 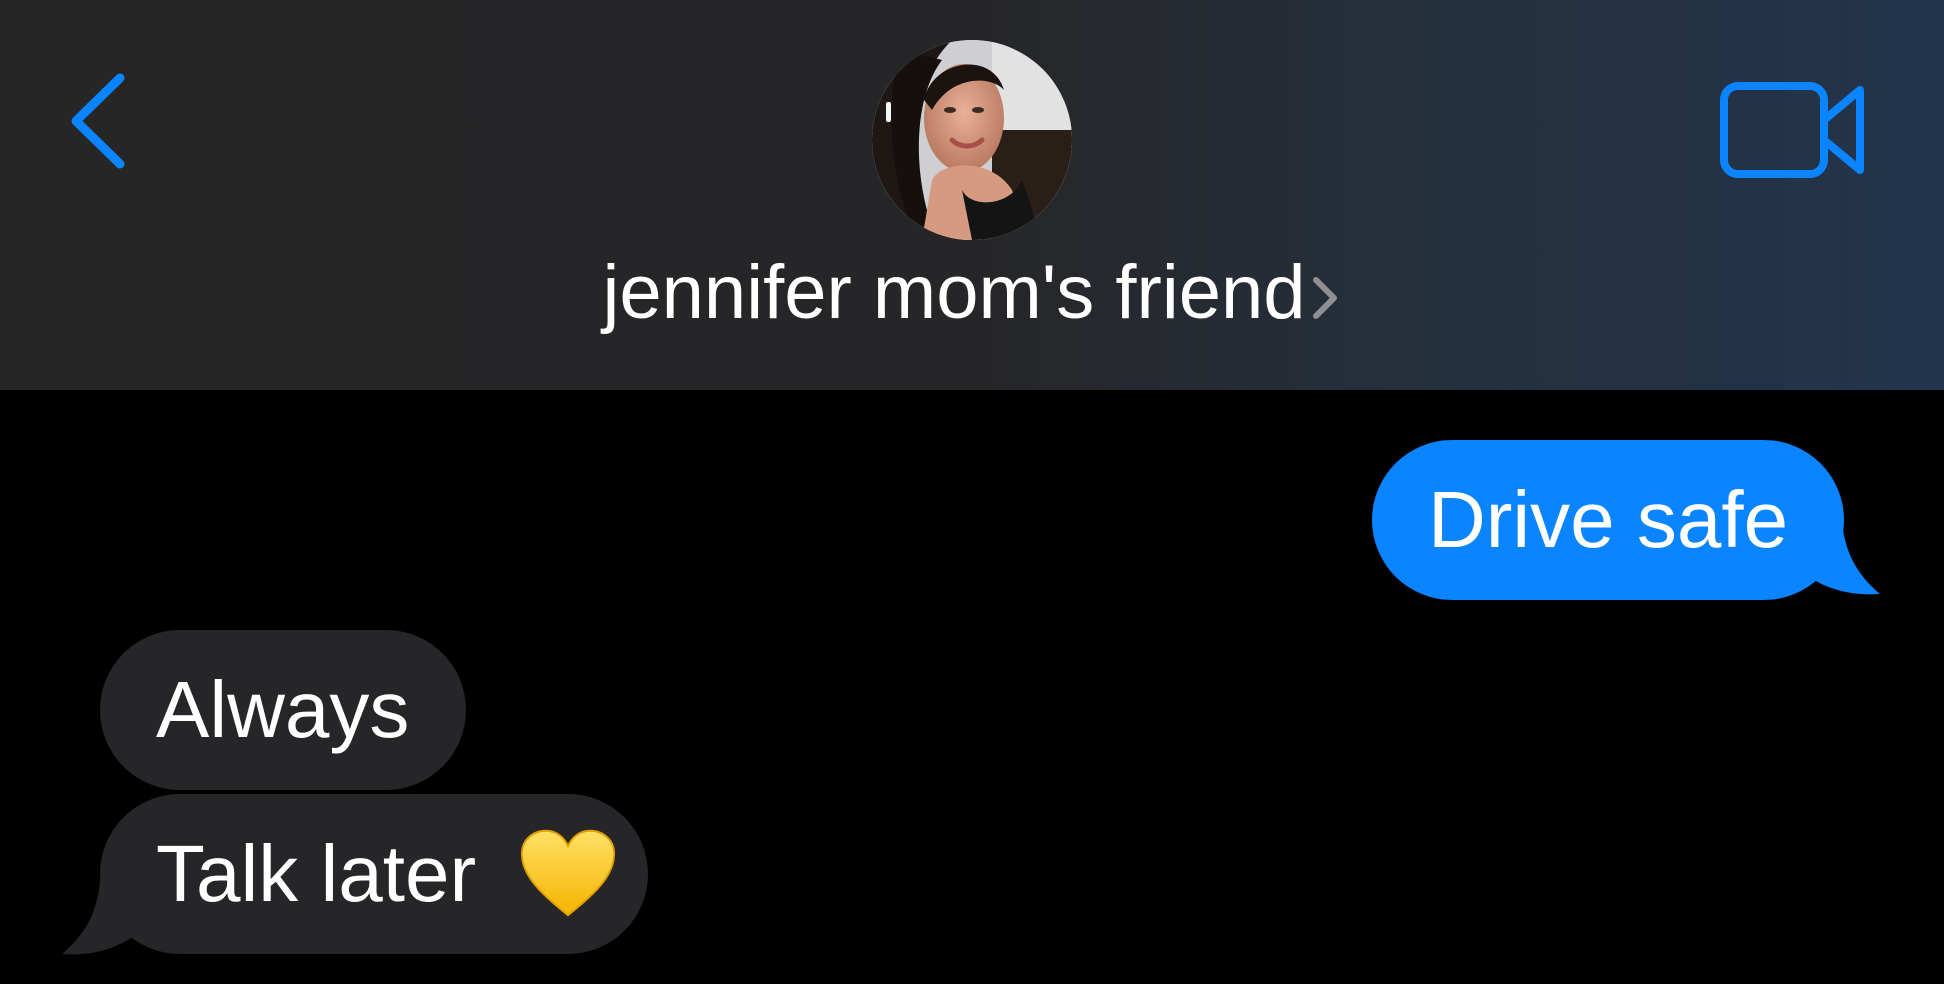 I want to click on message-bubble-incoming: Talk later, so click(x=374, y=874).